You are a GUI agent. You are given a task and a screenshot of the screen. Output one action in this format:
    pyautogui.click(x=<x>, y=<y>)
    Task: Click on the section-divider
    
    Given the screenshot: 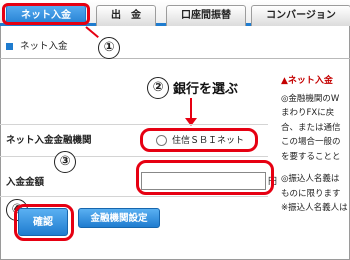 What is the action you would take?
    pyautogui.click(x=175, y=58)
    